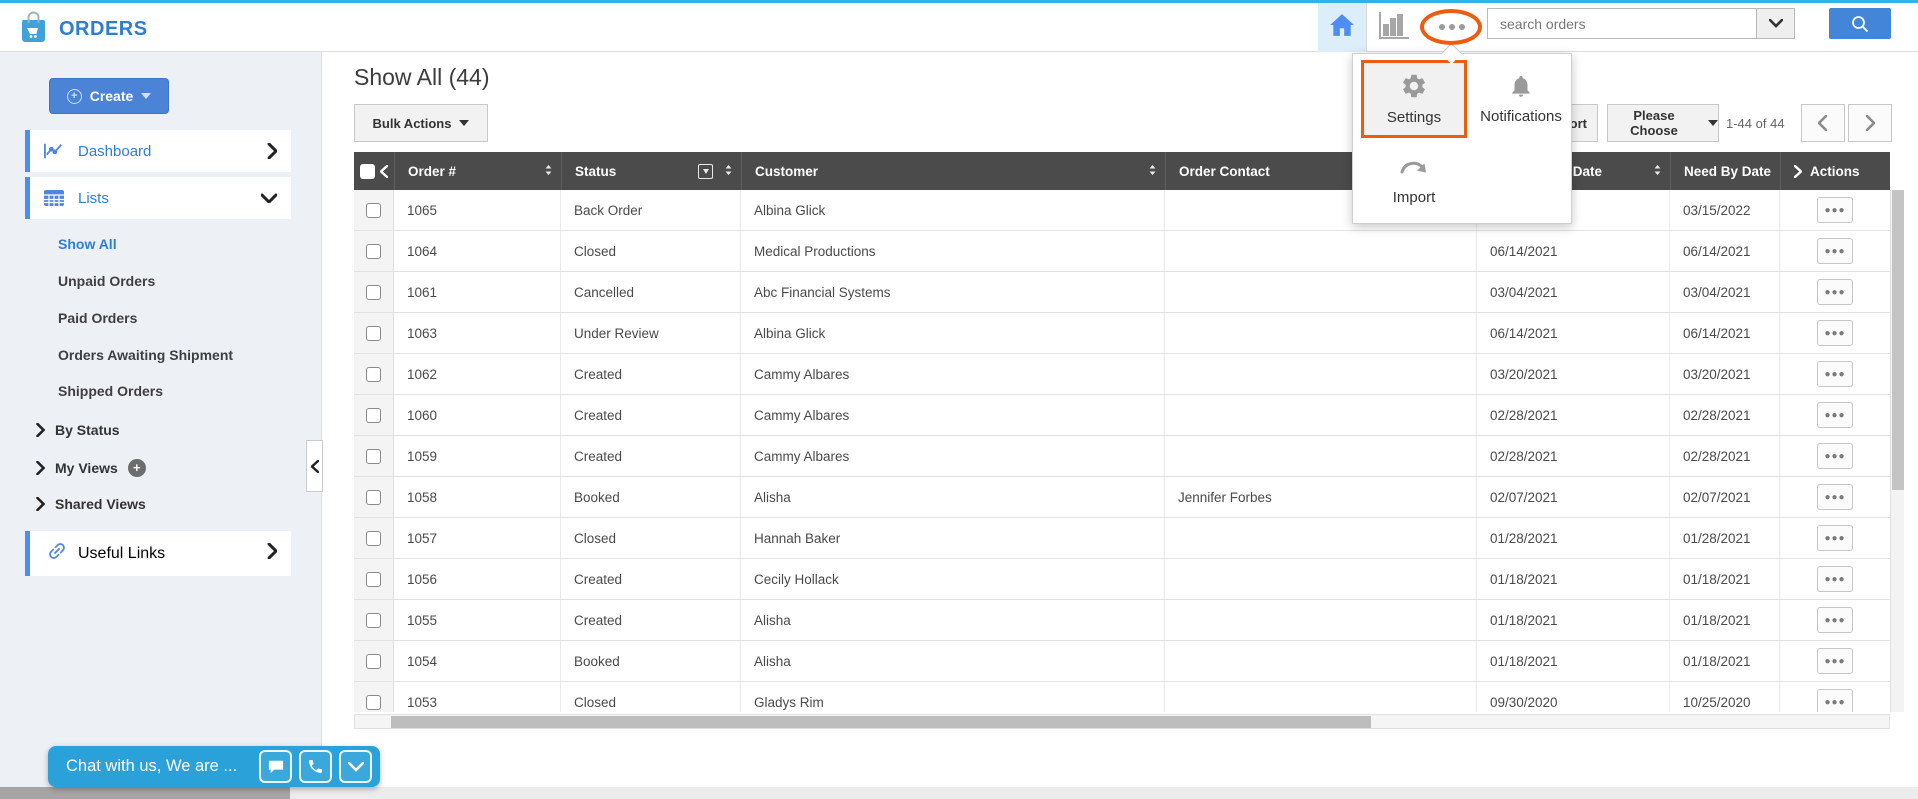  Describe the element at coordinates (158, 151) in the screenshot. I see `sidebar-item-dashboard: Dashboard` at that location.